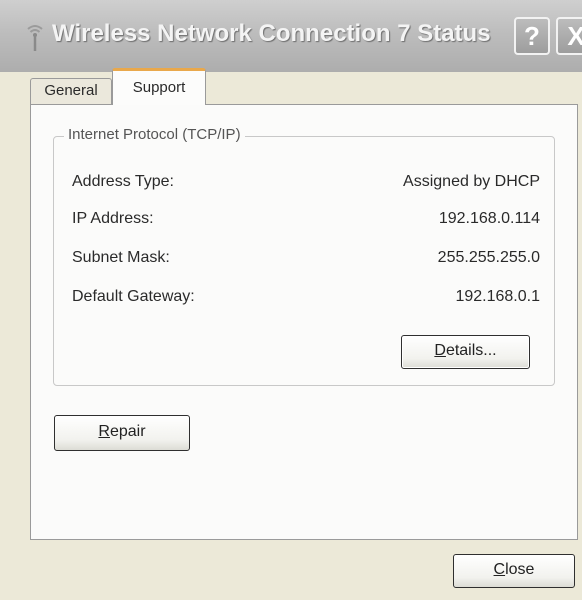 This screenshot has height=600, width=582. What do you see at coordinates (488, 257) in the screenshot?
I see `subnet-mask-value: 255.255.255.0` at bounding box center [488, 257].